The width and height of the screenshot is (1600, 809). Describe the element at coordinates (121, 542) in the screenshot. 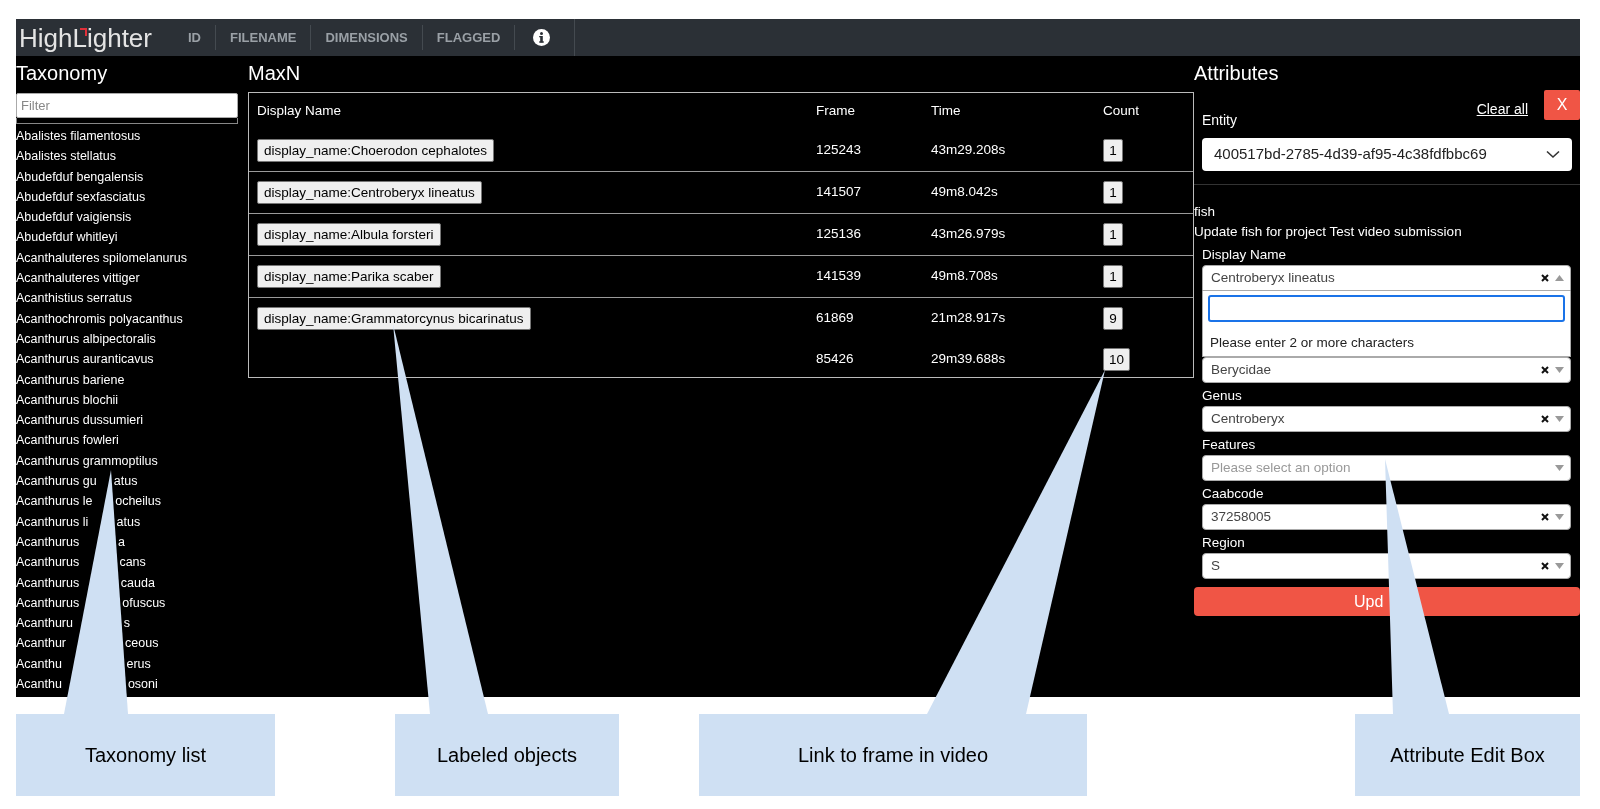

I see `taxonomy-item-fragment: a` at that location.